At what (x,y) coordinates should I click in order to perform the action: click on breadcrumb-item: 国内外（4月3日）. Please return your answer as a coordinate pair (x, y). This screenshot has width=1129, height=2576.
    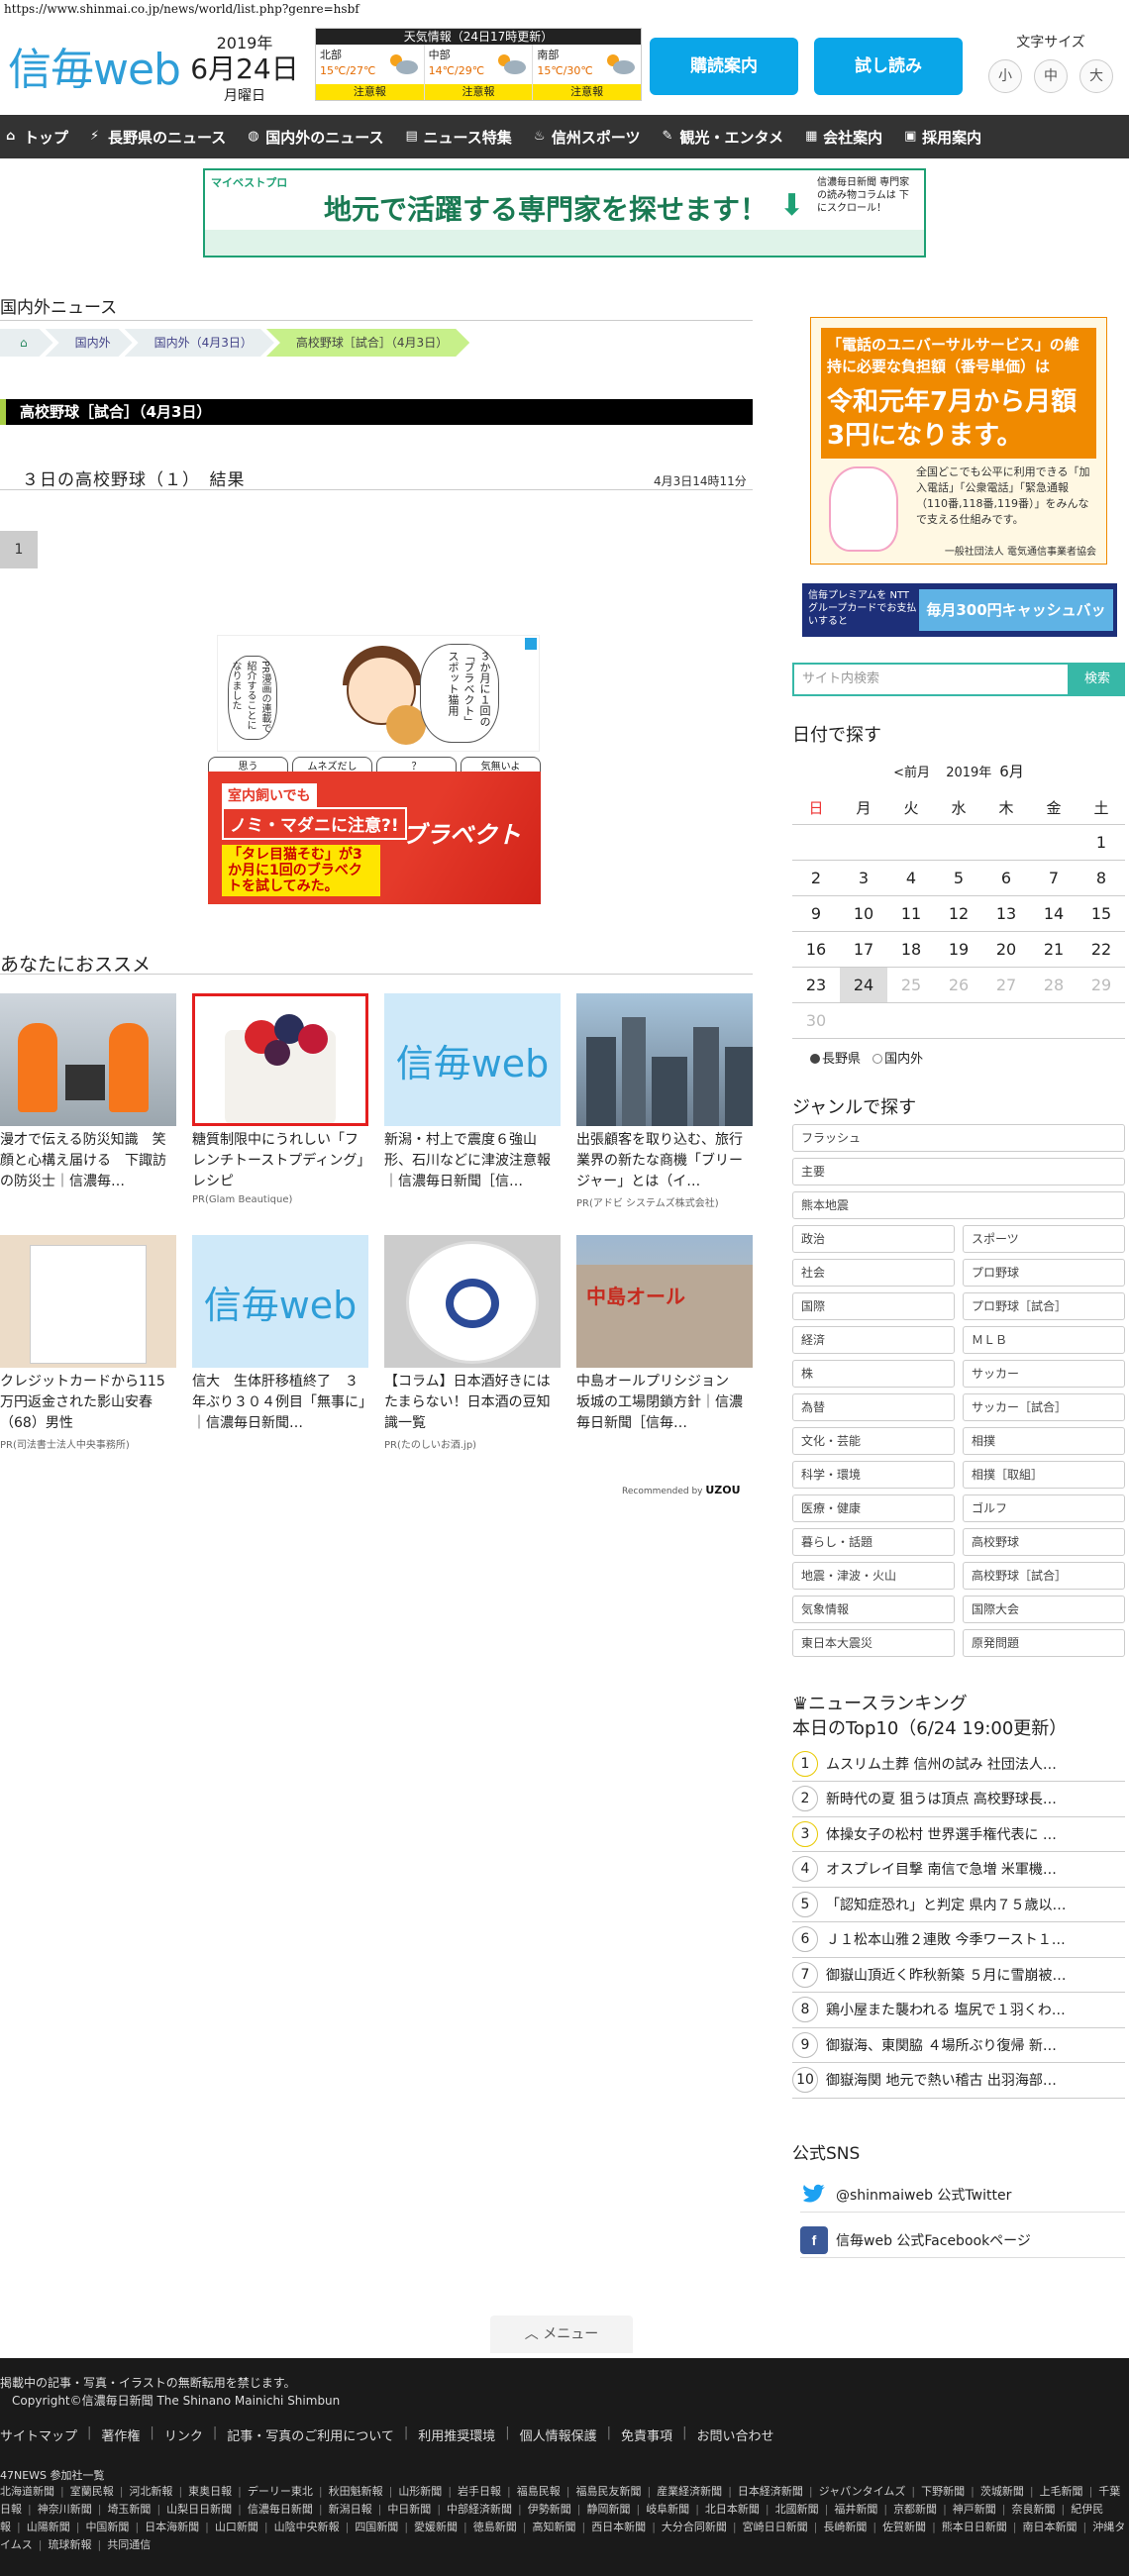
    Looking at the image, I should click on (199, 343).